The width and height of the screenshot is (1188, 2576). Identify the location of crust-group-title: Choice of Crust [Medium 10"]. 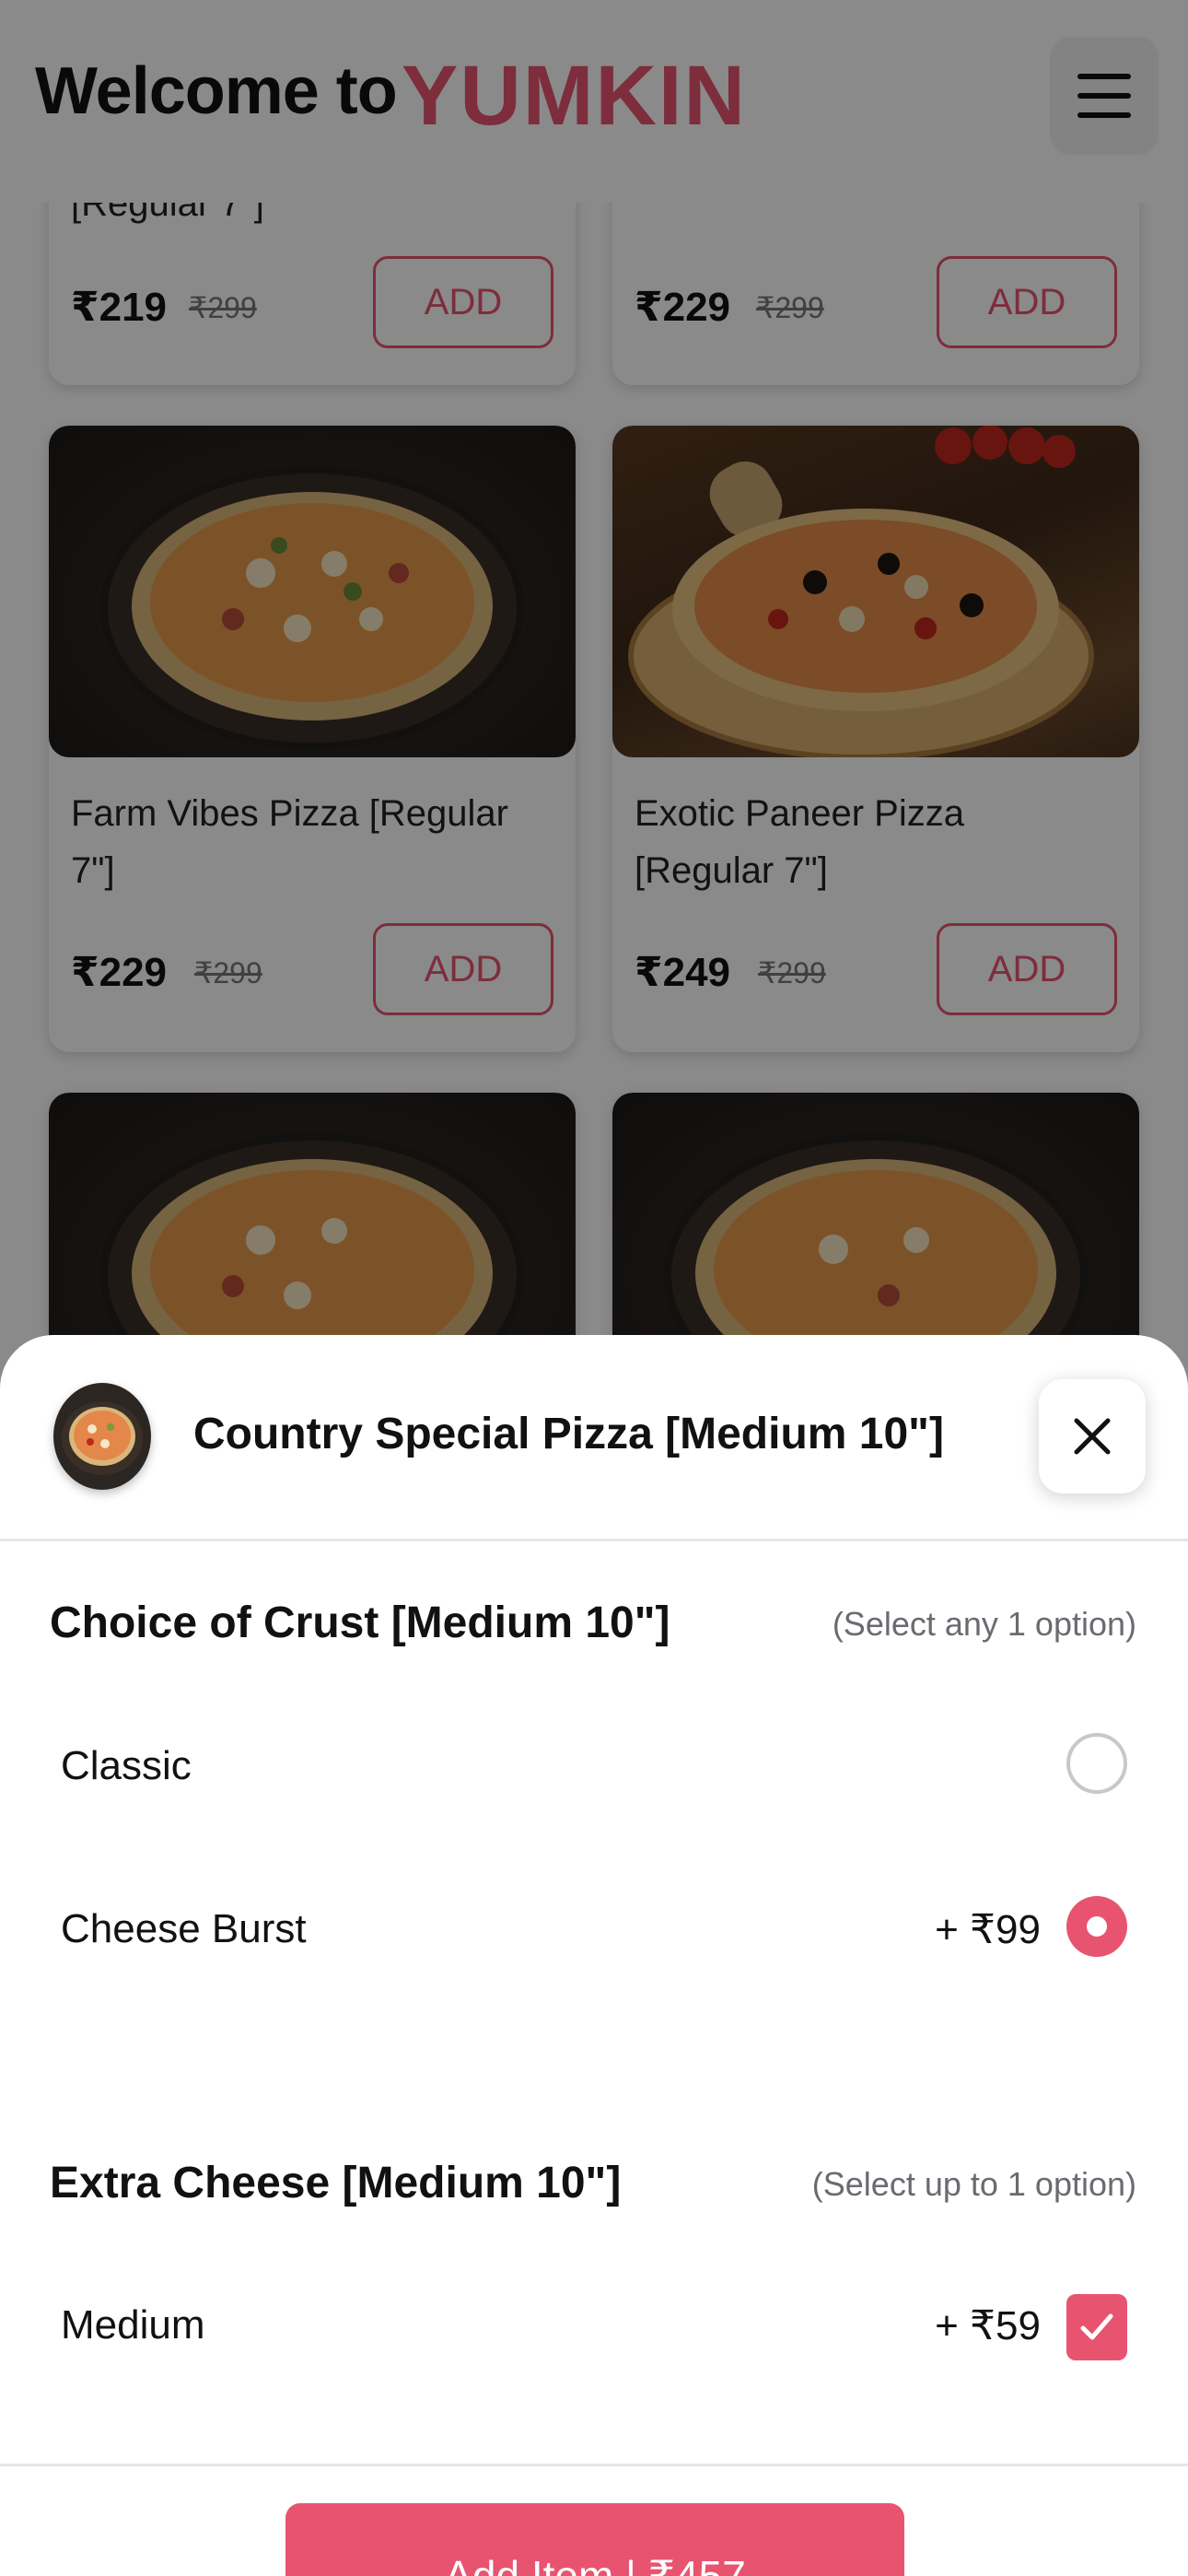
(360, 1622).